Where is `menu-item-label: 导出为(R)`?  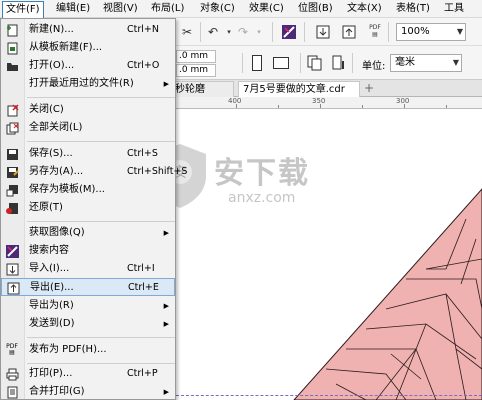 menu-item-label: 导出为(R) is located at coordinates (51, 305).